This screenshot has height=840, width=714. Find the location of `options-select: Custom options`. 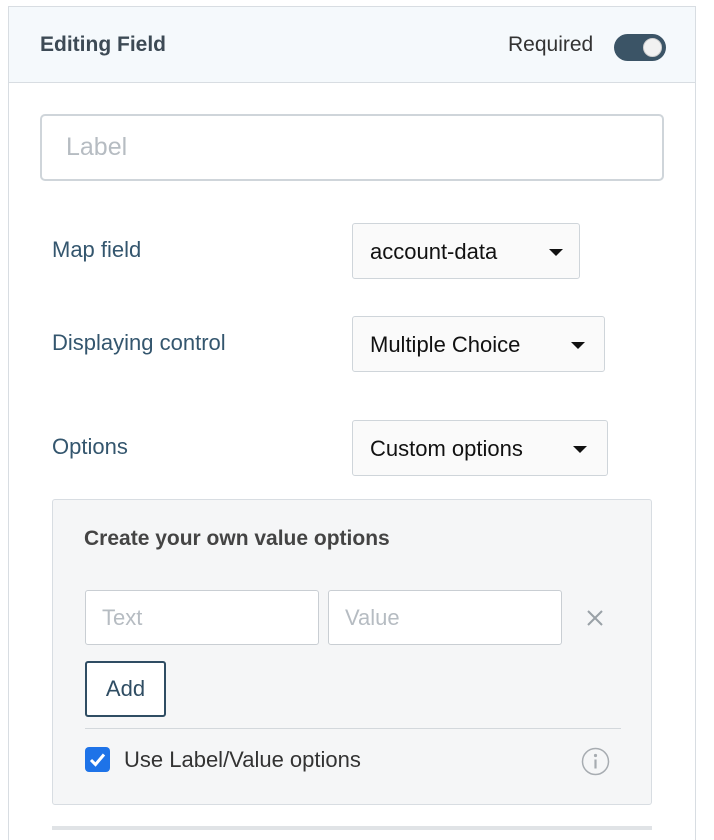

options-select: Custom options is located at coordinates (480, 448).